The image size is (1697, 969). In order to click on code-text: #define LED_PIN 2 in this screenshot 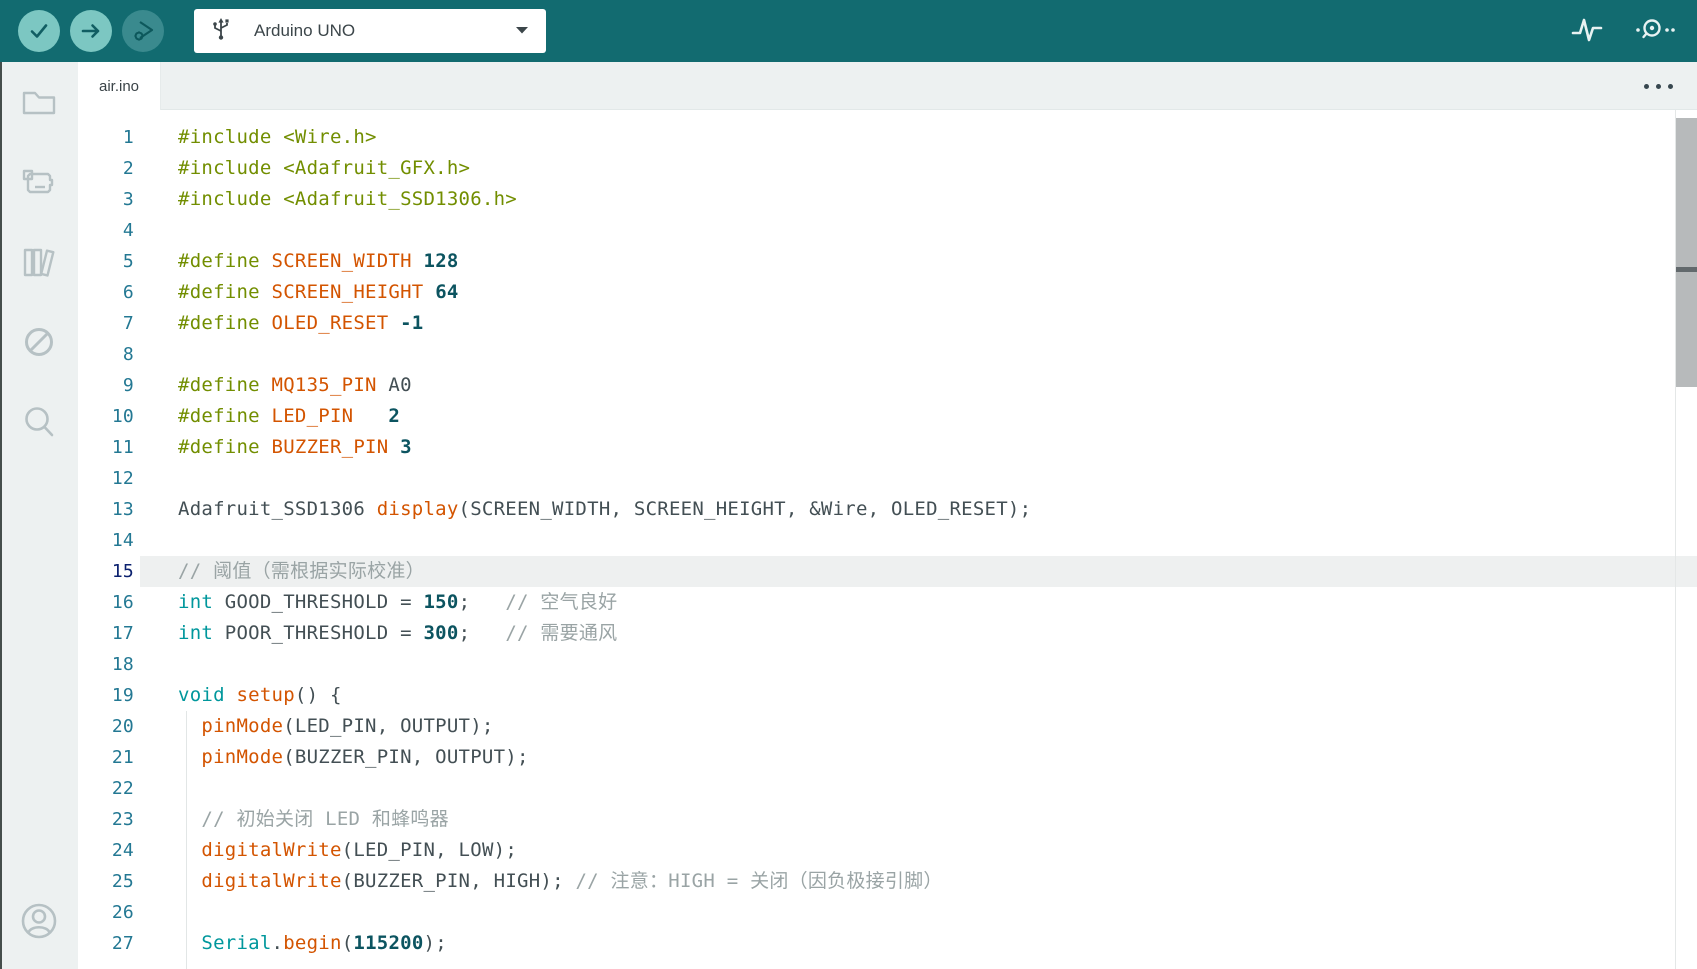, I will do `click(289, 416)`.